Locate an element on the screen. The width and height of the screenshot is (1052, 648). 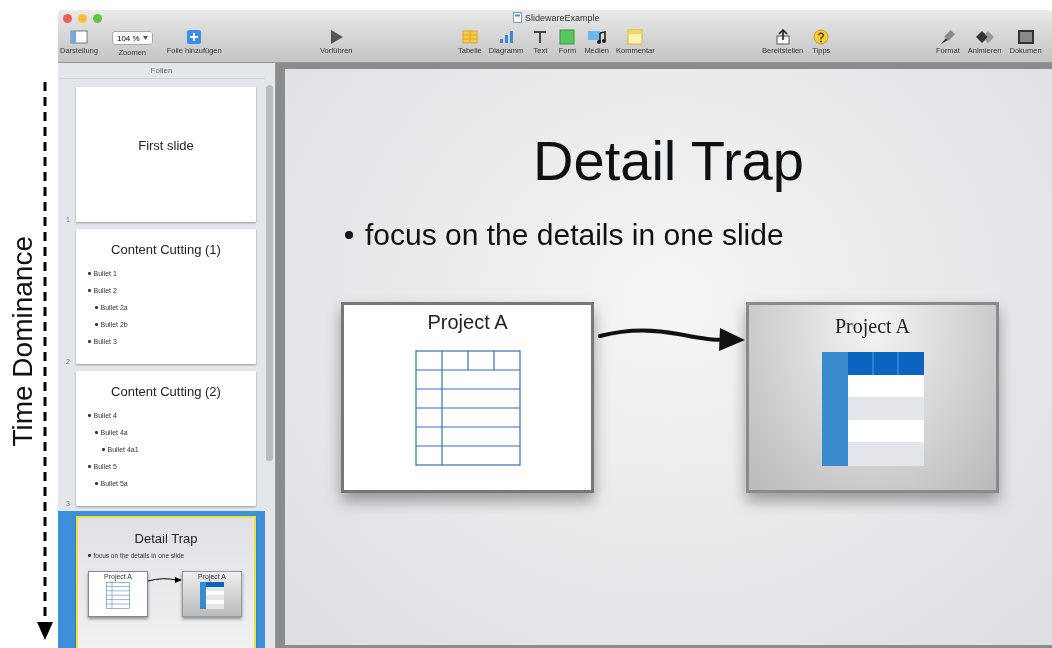
scrollbar is located at coordinates (269, 273).